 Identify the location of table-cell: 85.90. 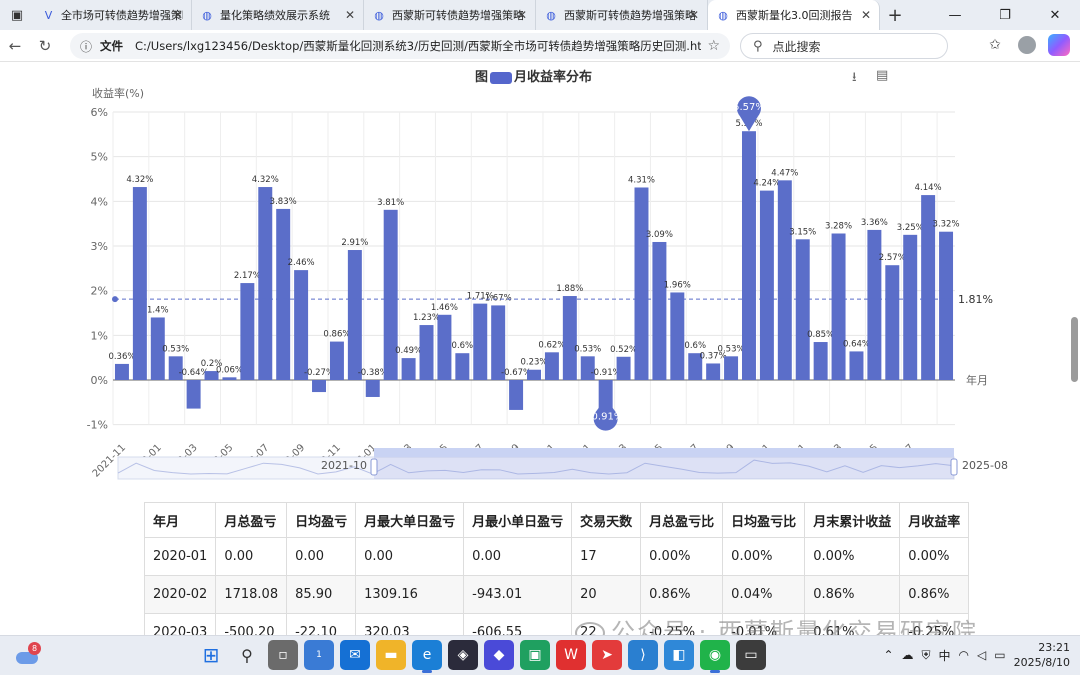
(321, 594).